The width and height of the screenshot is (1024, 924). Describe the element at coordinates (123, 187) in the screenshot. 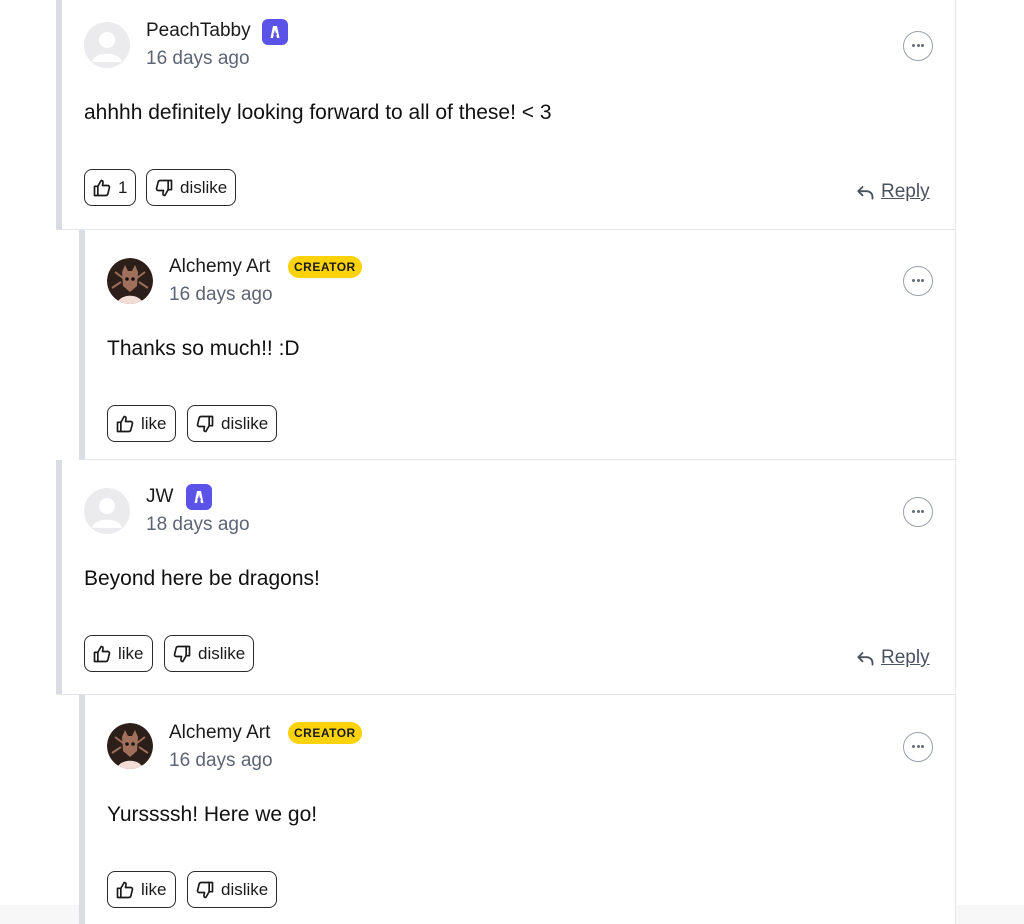

I see `like-count: 1` at that location.